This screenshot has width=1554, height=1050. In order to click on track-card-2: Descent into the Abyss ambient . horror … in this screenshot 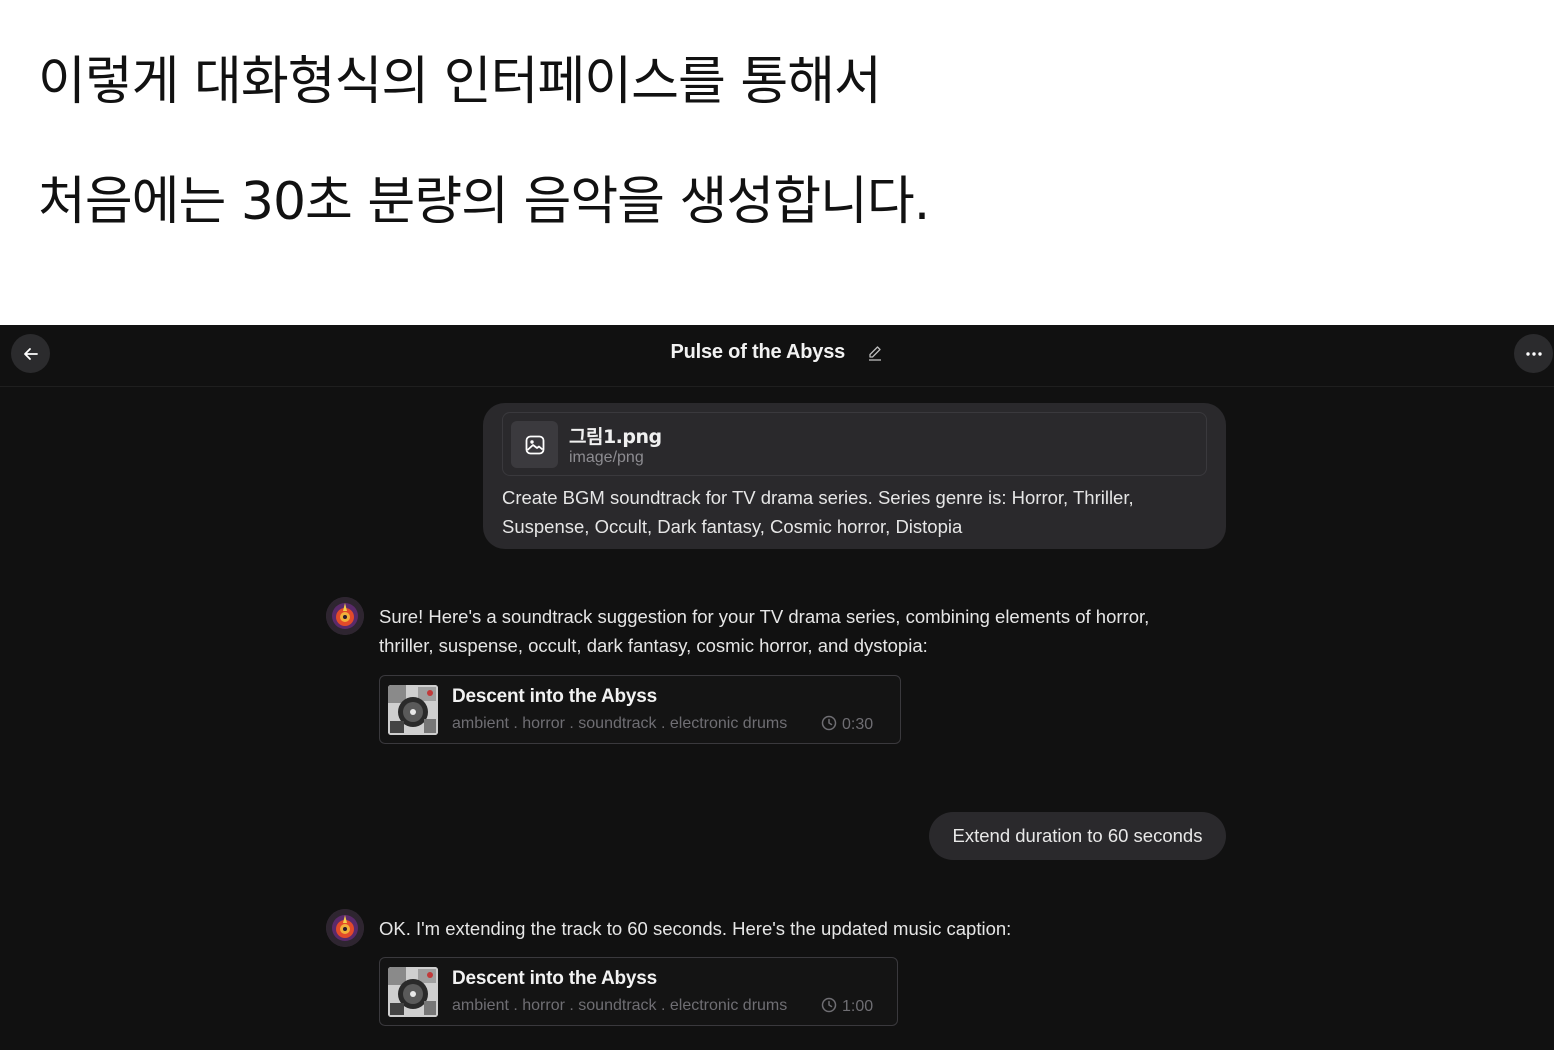, I will do `click(638, 991)`.